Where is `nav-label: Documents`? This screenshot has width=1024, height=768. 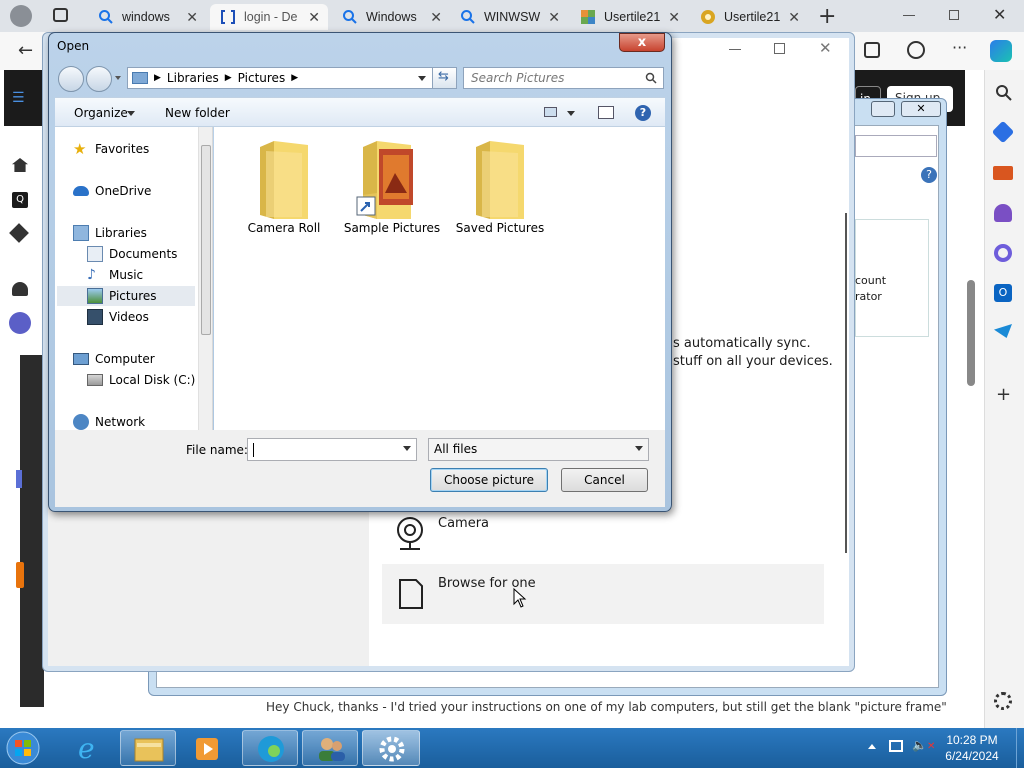
nav-label: Documents is located at coordinates (143, 254).